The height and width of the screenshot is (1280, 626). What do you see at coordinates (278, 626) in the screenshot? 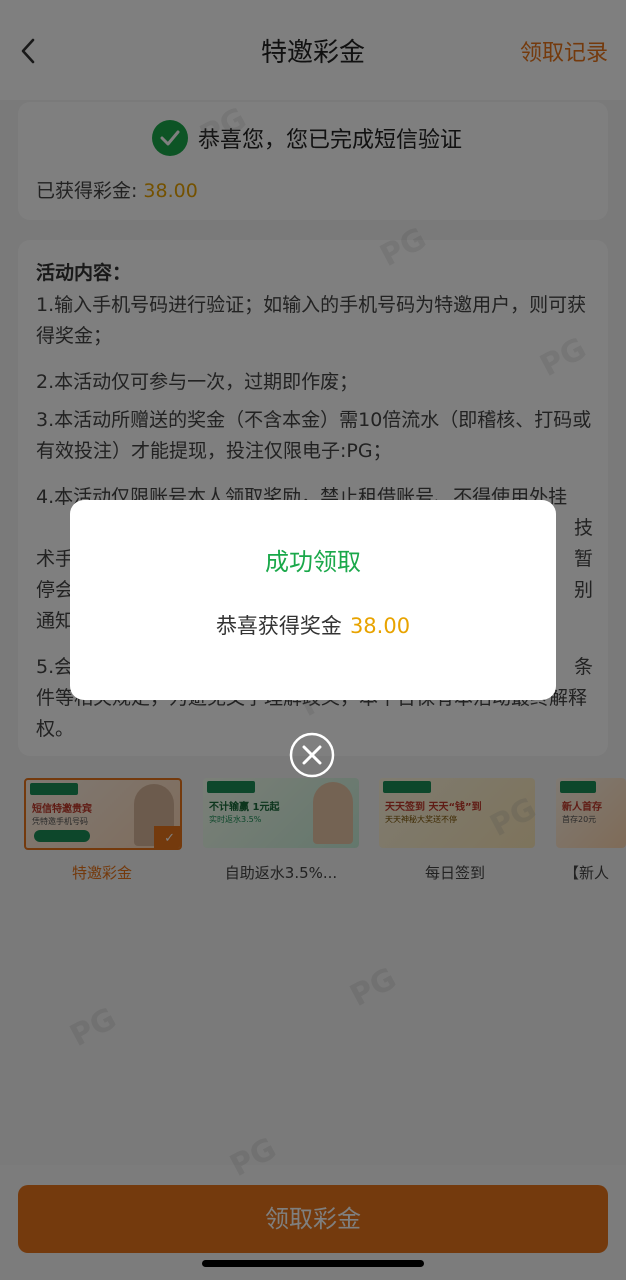
I see `dialog-text: 恭喜获得奖金` at bounding box center [278, 626].